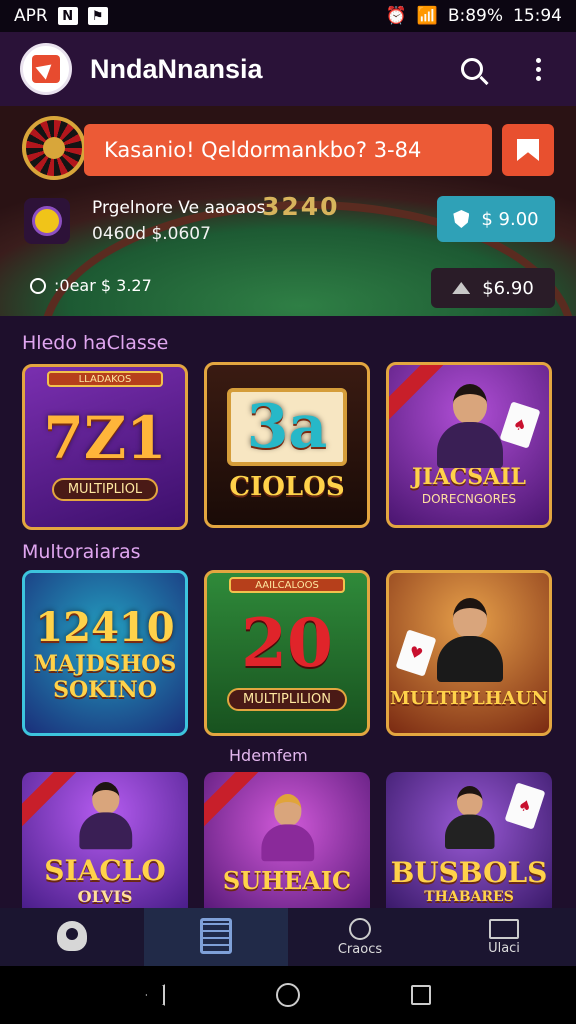  I want to click on game-tile: ♥ MULTIPLHAUN, so click(469, 653).